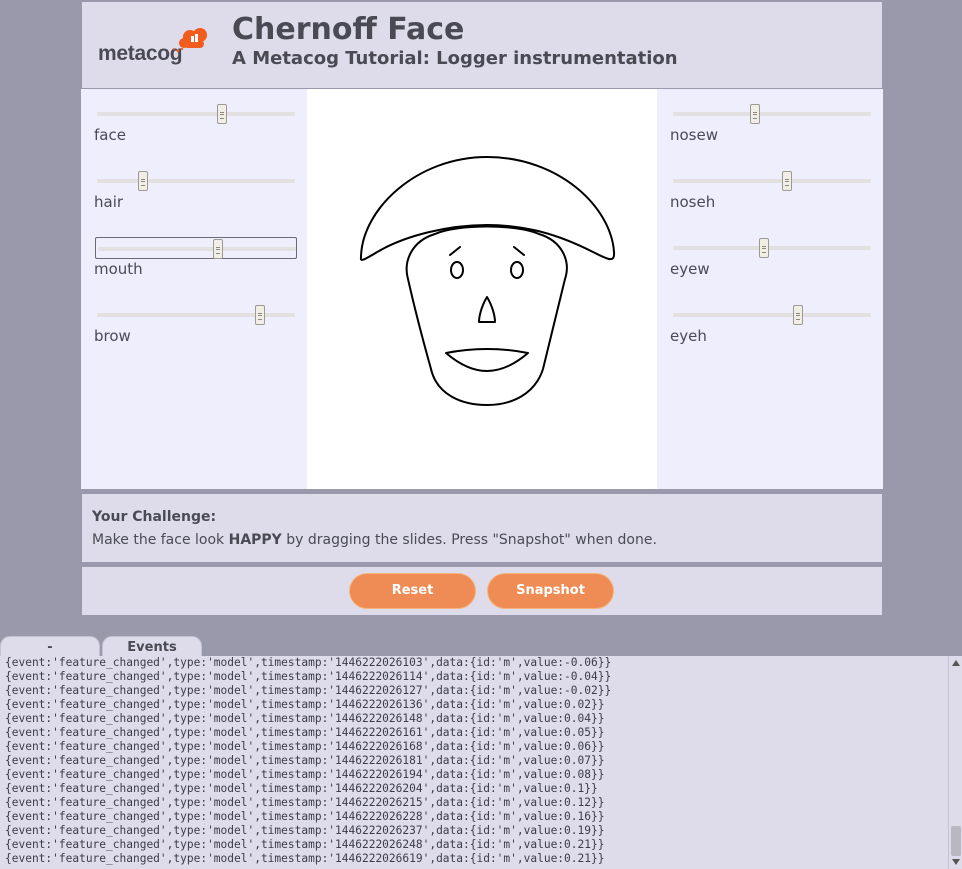  Describe the element at coordinates (517, 270) in the screenshot. I see `right-eye` at that location.